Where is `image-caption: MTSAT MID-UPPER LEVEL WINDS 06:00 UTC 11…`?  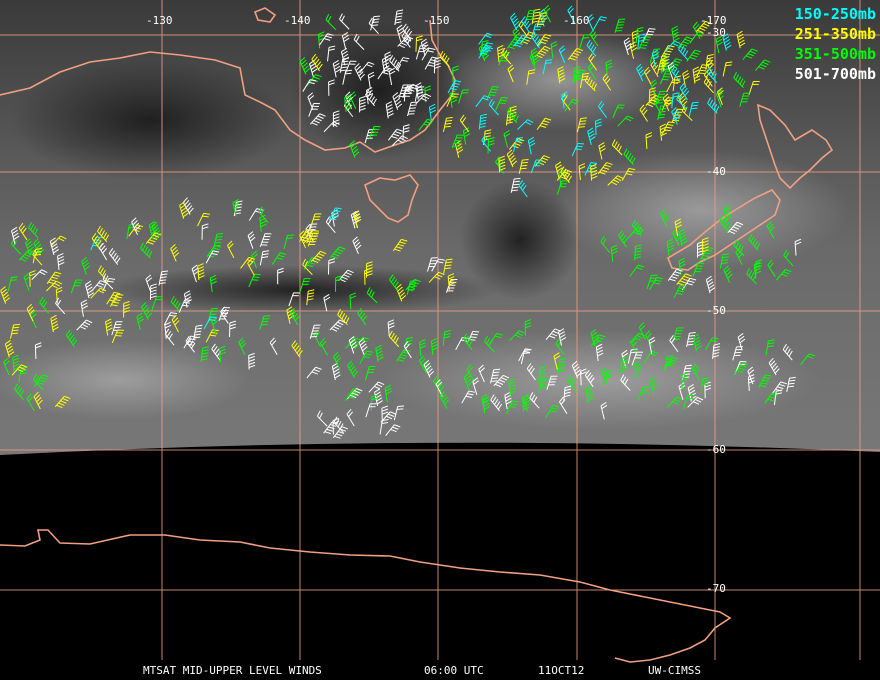 image-caption: MTSAT MID-UPPER LEVEL WINDS 06:00 UTC 11… is located at coordinates (440, 671).